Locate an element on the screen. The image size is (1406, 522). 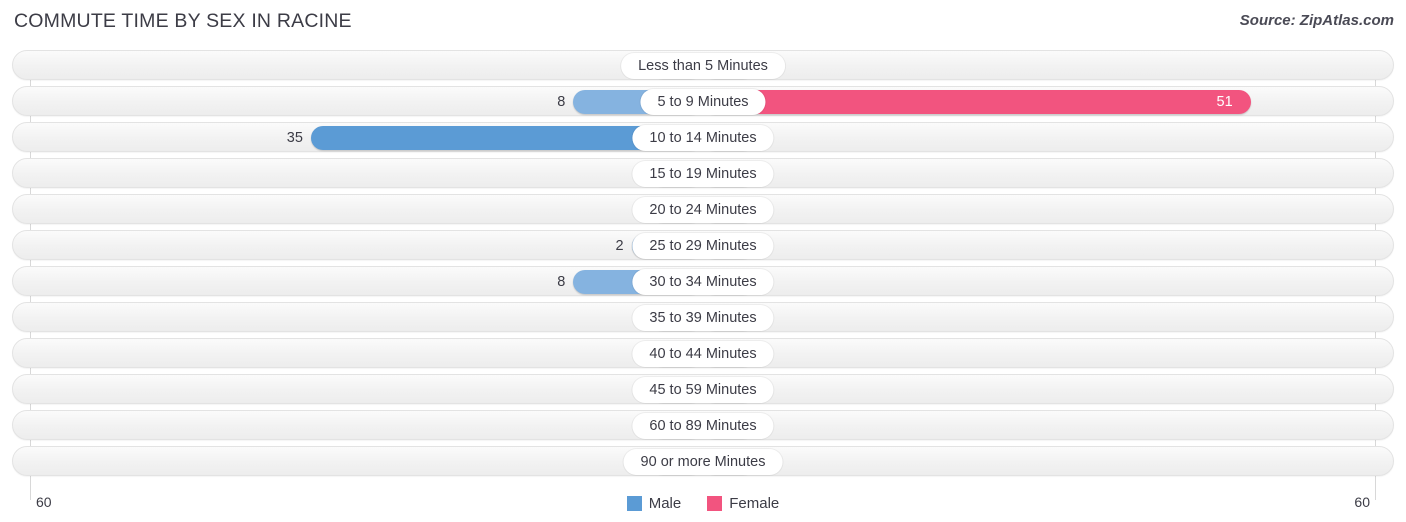
chart-row: 0060 to 89 Minutes is located at coordinates (703, 425).